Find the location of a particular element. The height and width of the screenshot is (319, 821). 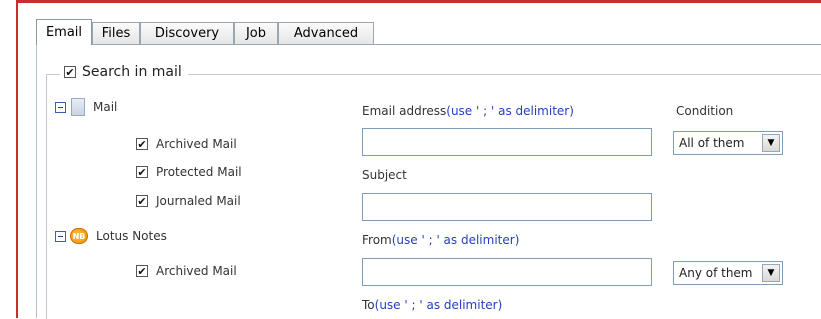

archived-mail-checkbox: ✔ is located at coordinates (142, 144).